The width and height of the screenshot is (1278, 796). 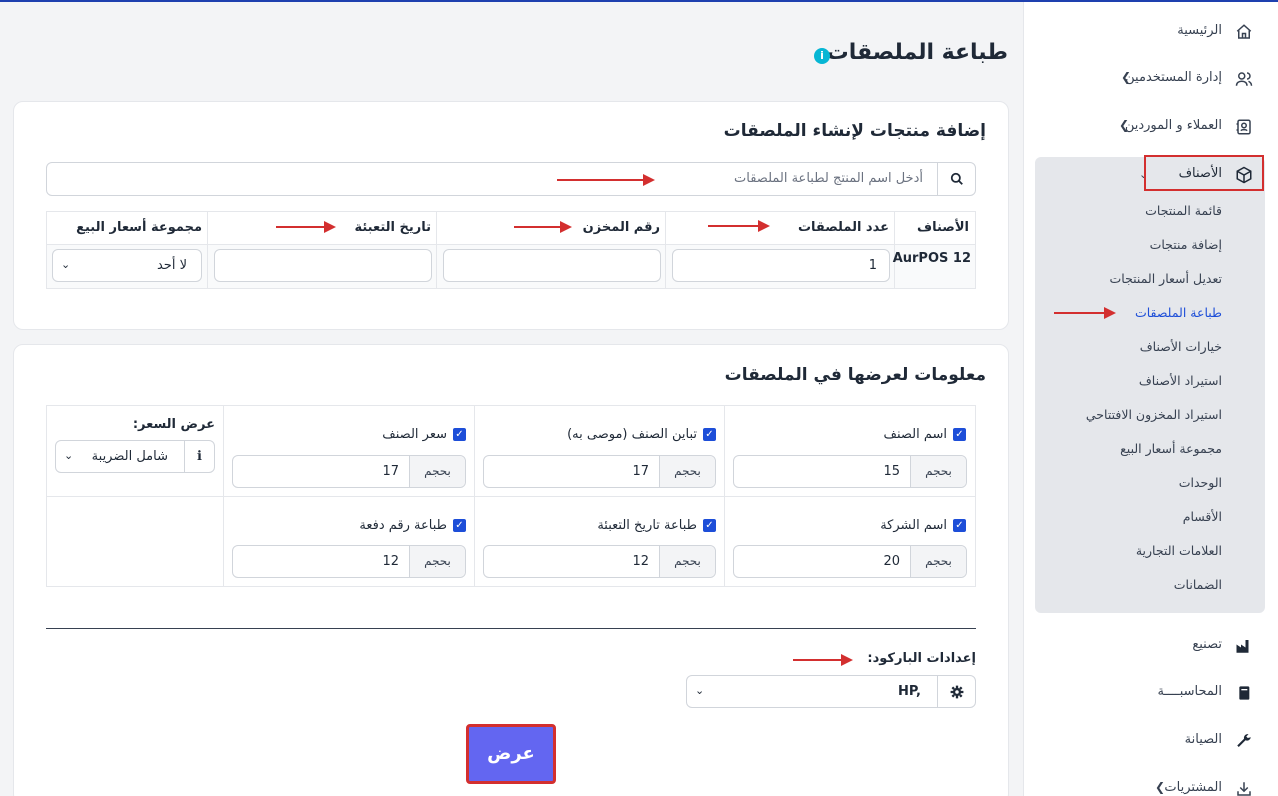 What do you see at coordinates (1244, 787) in the screenshot?
I see `download-icon` at bounding box center [1244, 787].